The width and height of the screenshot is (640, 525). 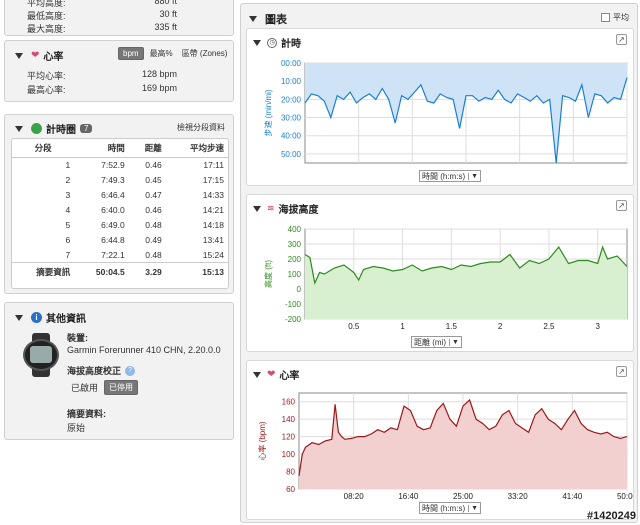 I want to click on summary-cell: 15:13, so click(x=213, y=271).